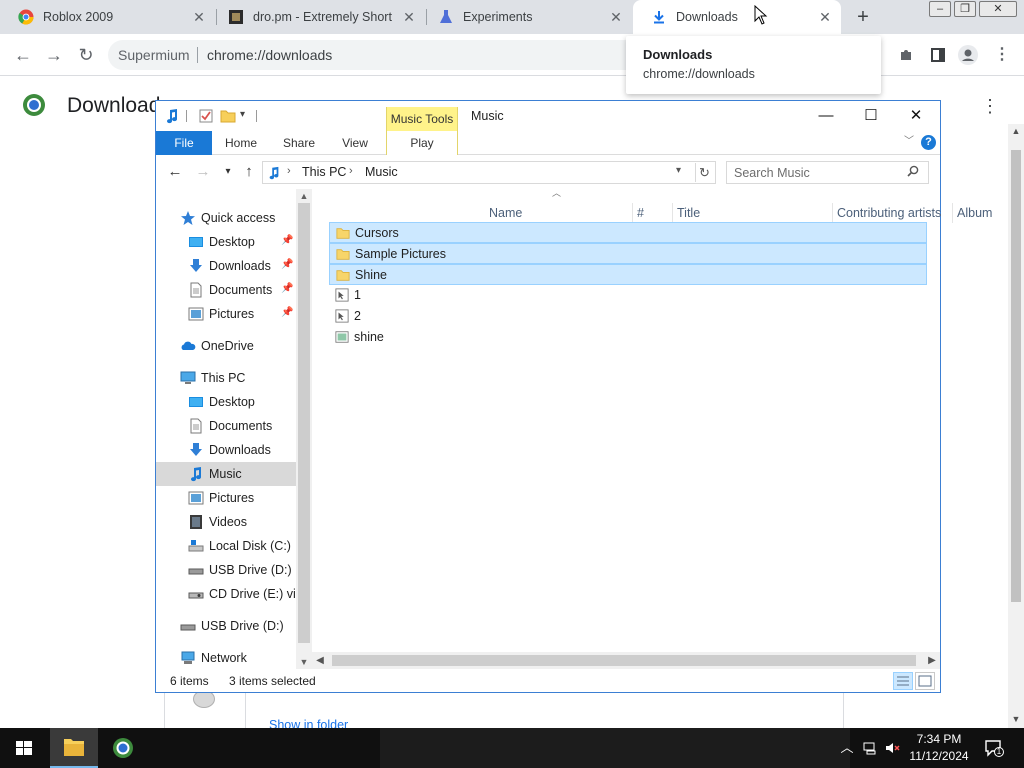 Image resolution: width=1024 pixels, height=768 pixels. Describe the element at coordinates (24, 748) in the screenshot. I see `start-button` at that location.